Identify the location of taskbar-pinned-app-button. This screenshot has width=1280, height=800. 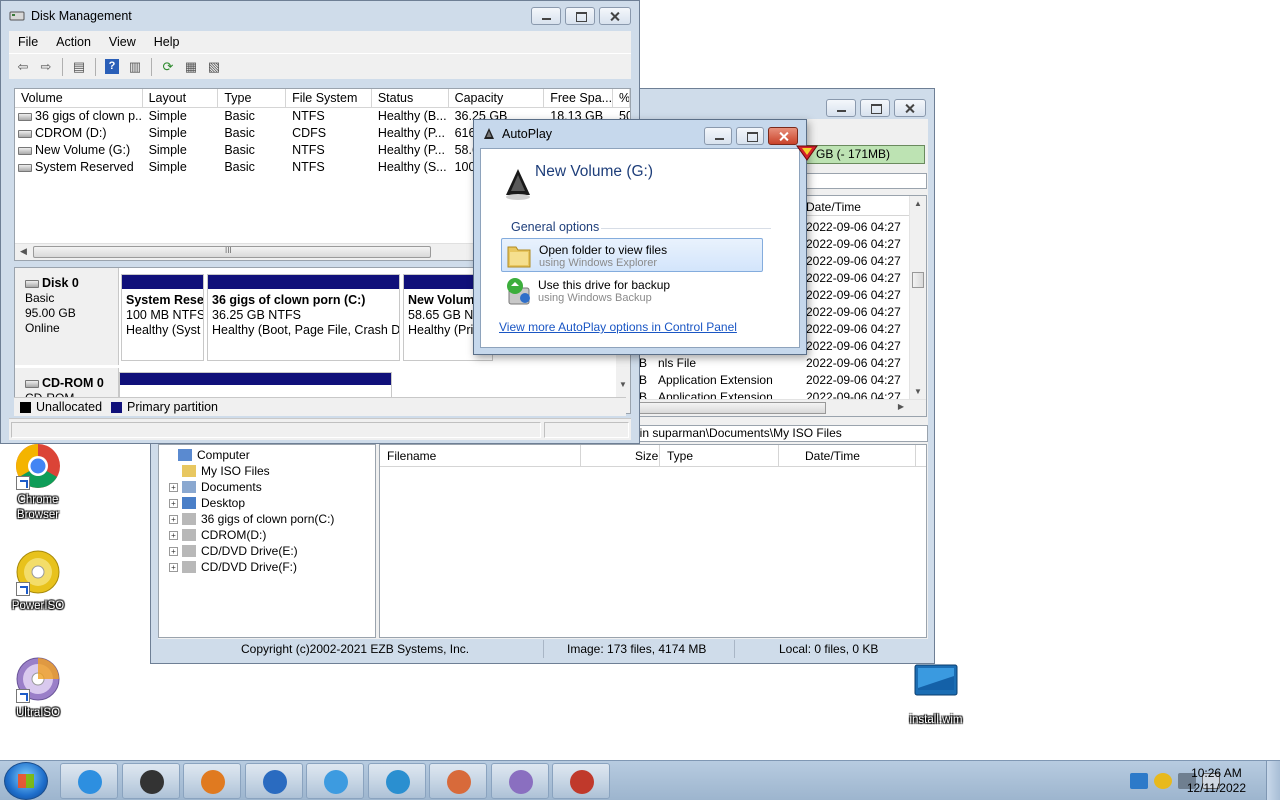
(273, 781).